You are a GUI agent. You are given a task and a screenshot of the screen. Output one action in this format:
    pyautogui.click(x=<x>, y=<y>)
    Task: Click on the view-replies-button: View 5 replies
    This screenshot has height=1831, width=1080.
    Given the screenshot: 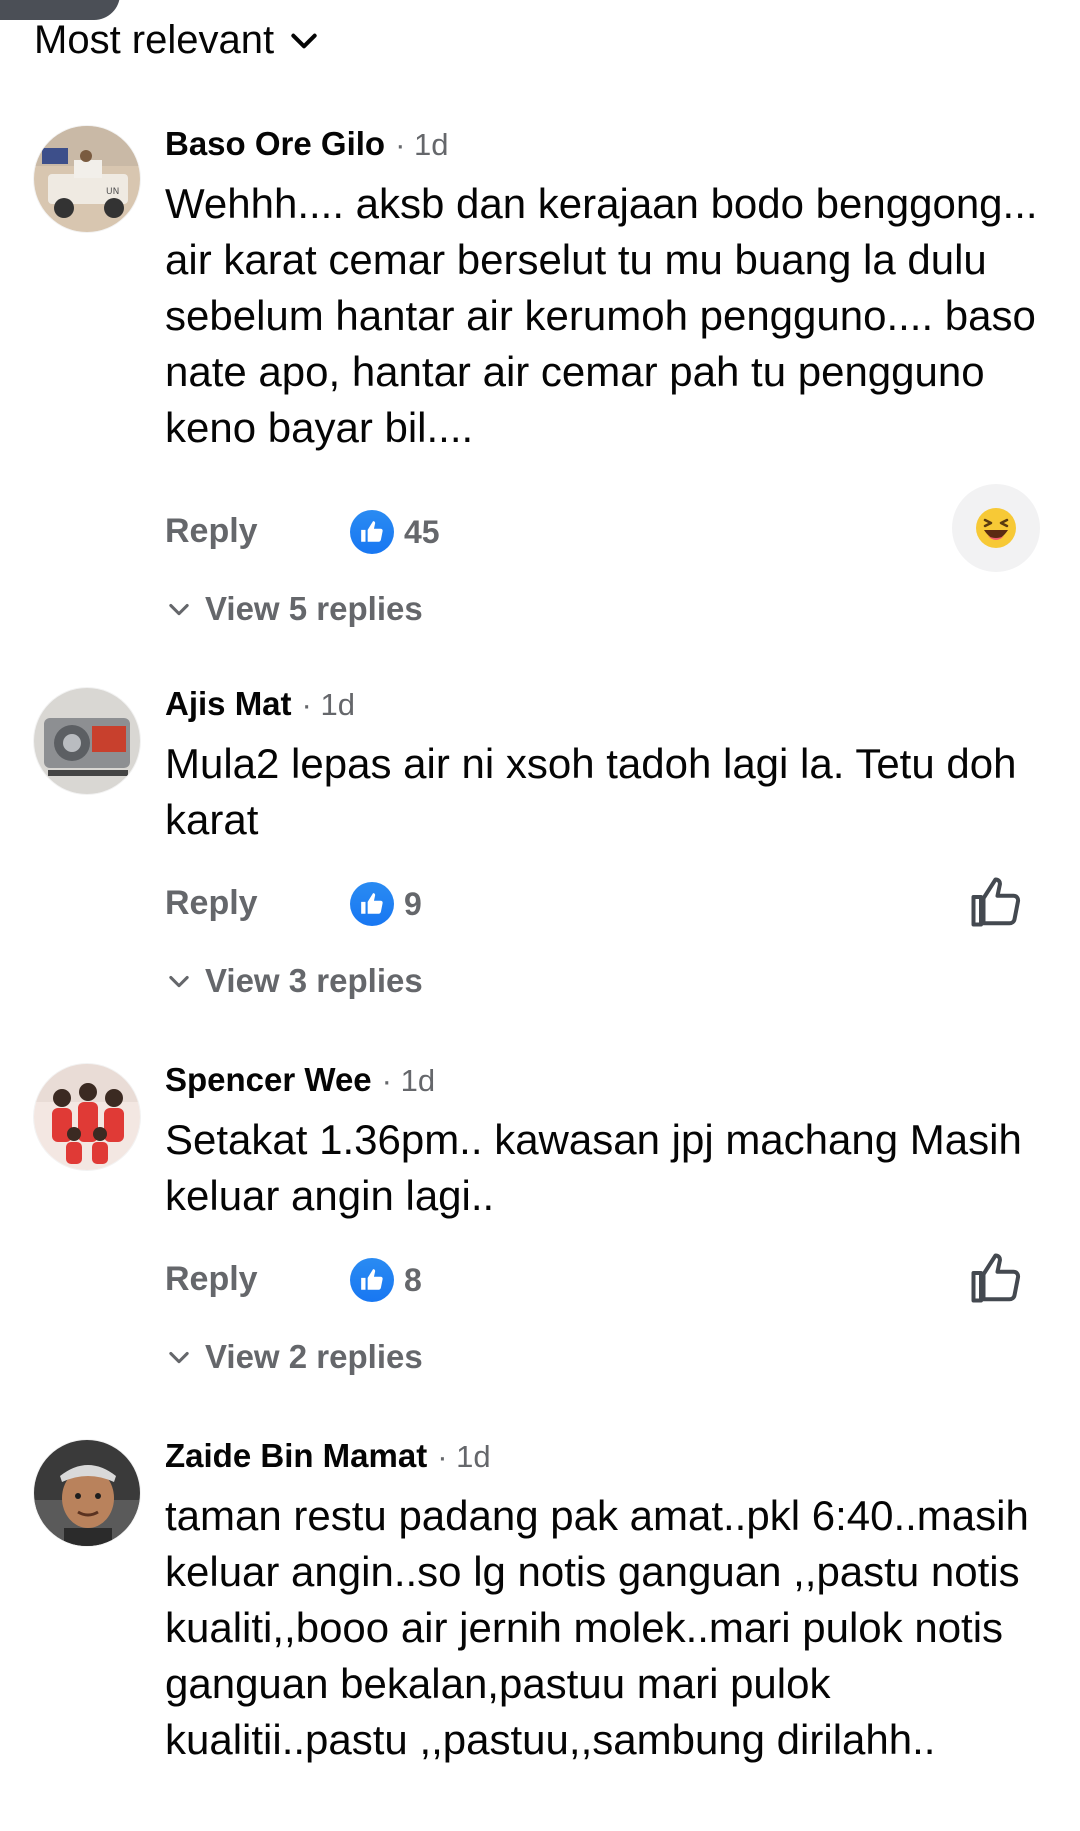 What is the action you would take?
    pyautogui.click(x=294, y=609)
    